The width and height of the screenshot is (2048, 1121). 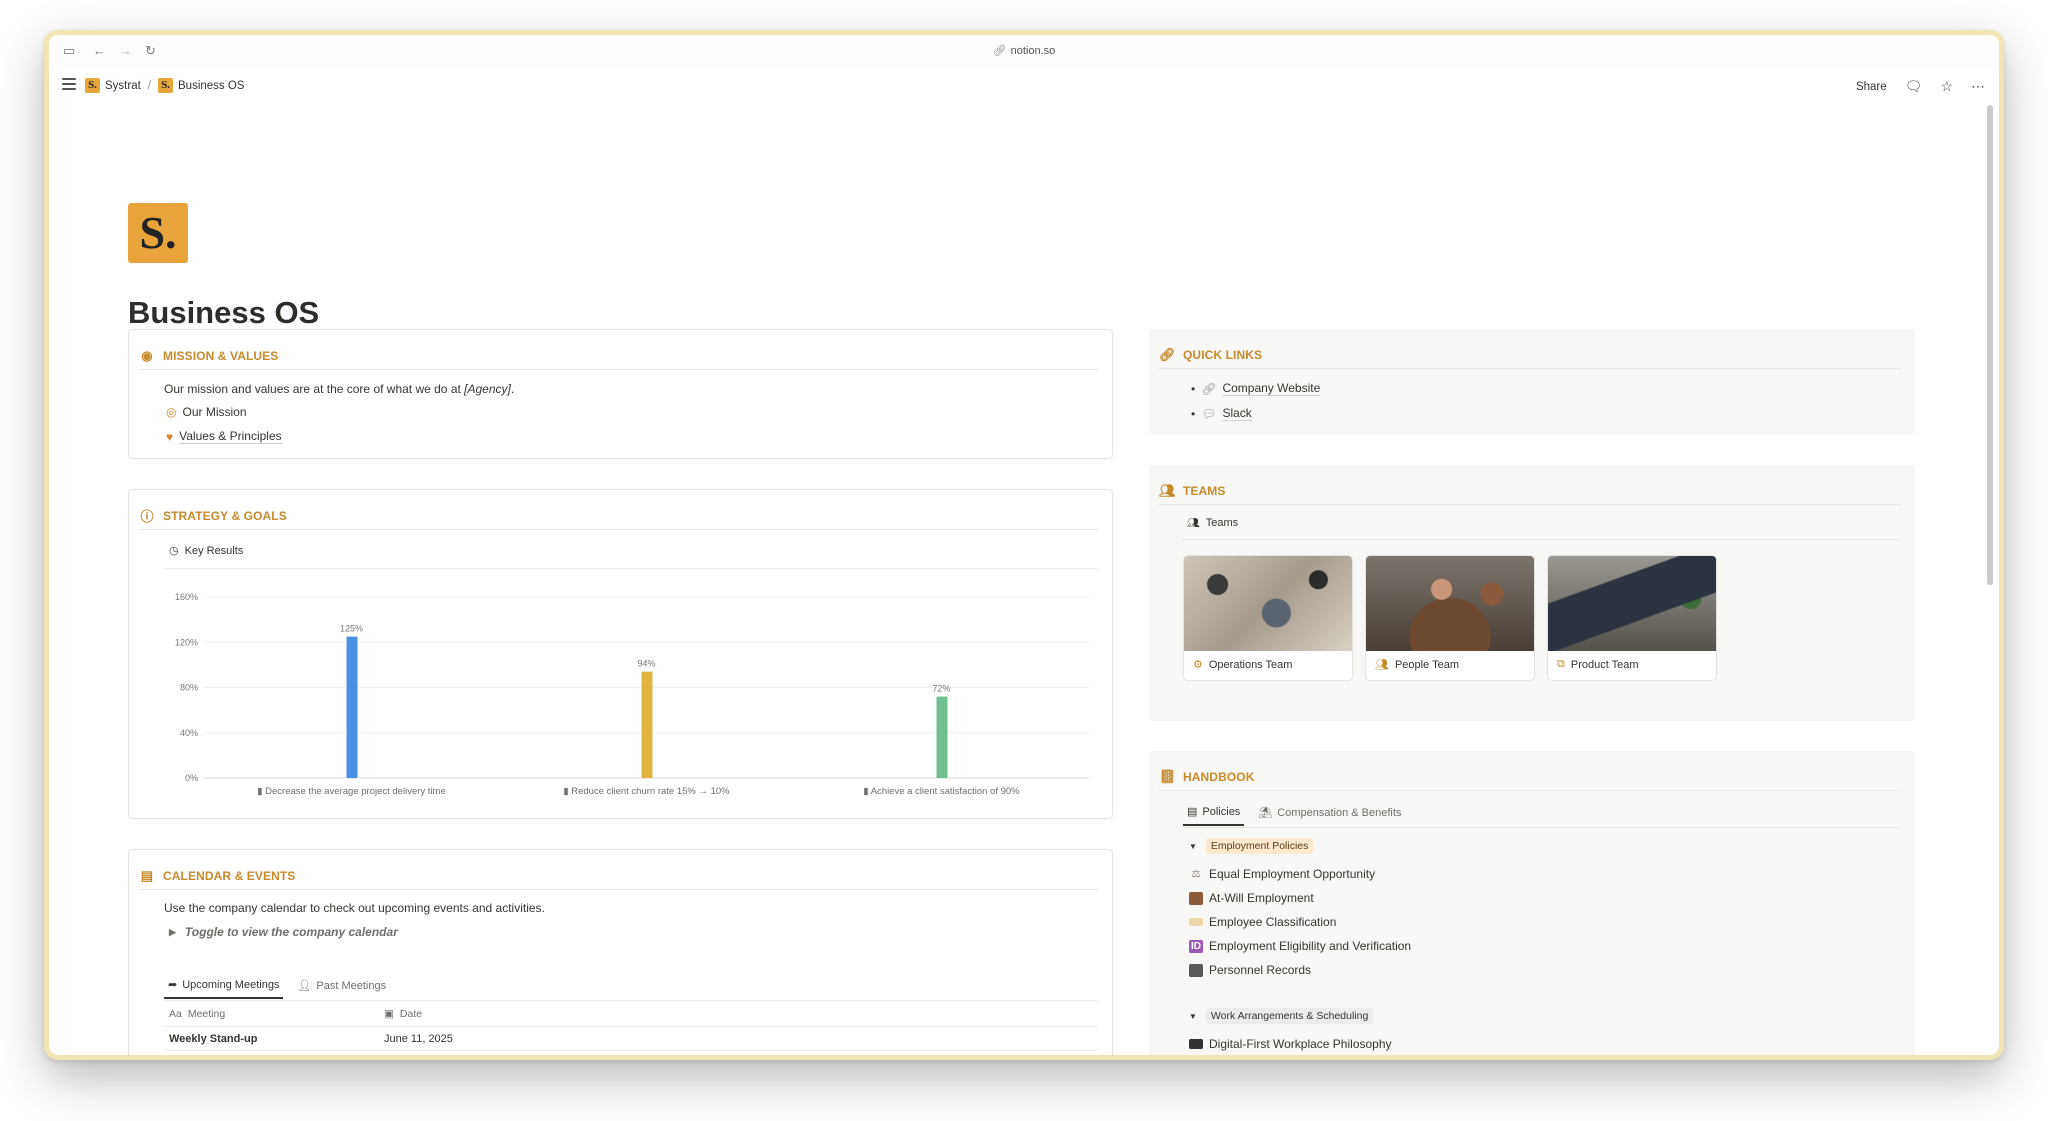 What do you see at coordinates (1167, 776) in the screenshot?
I see `book-icon: 📙︎` at bounding box center [1167, 776].